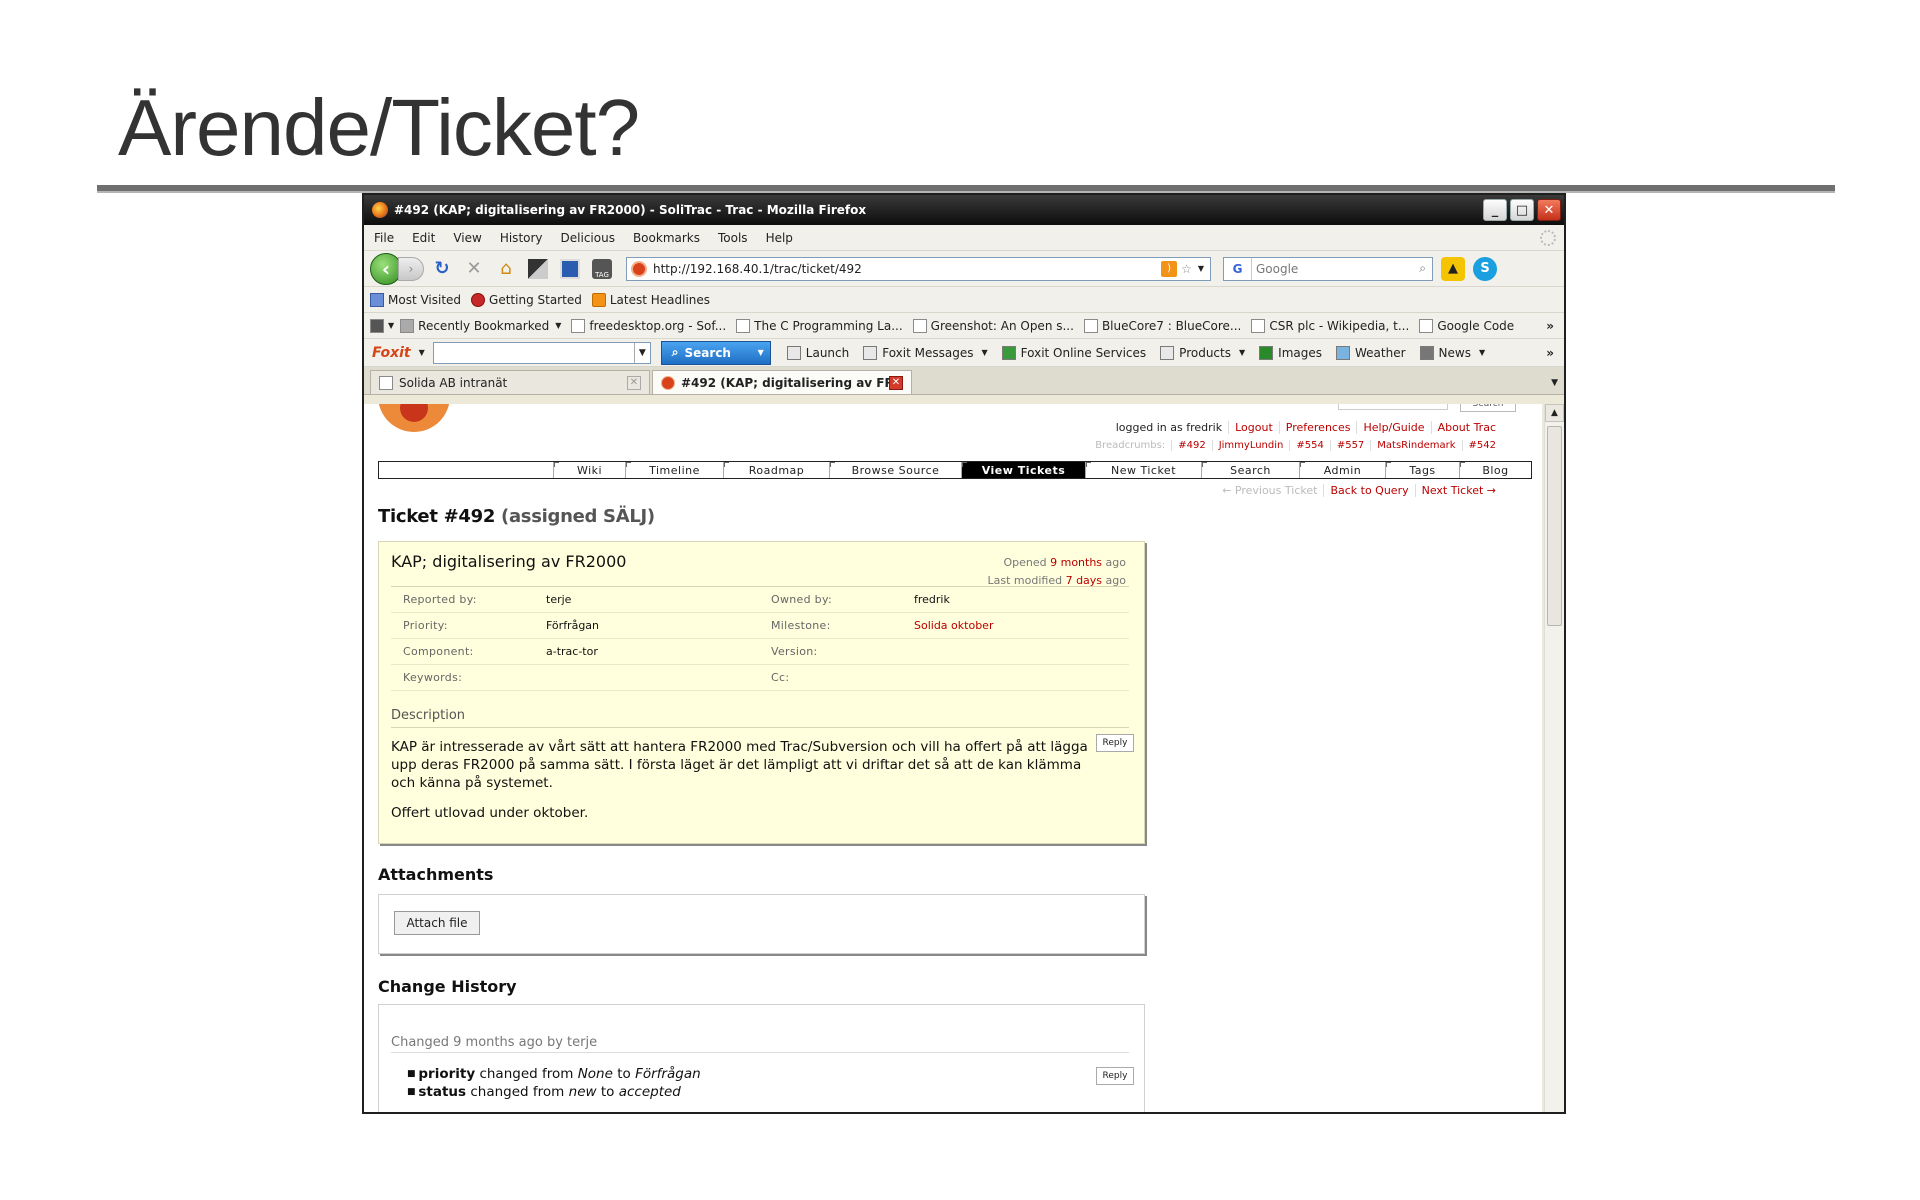 The image size is (1920, 1200). Describe the element at coordinates (733, 238) in the screenshot. I see `menu-tools: Tools` at that location.